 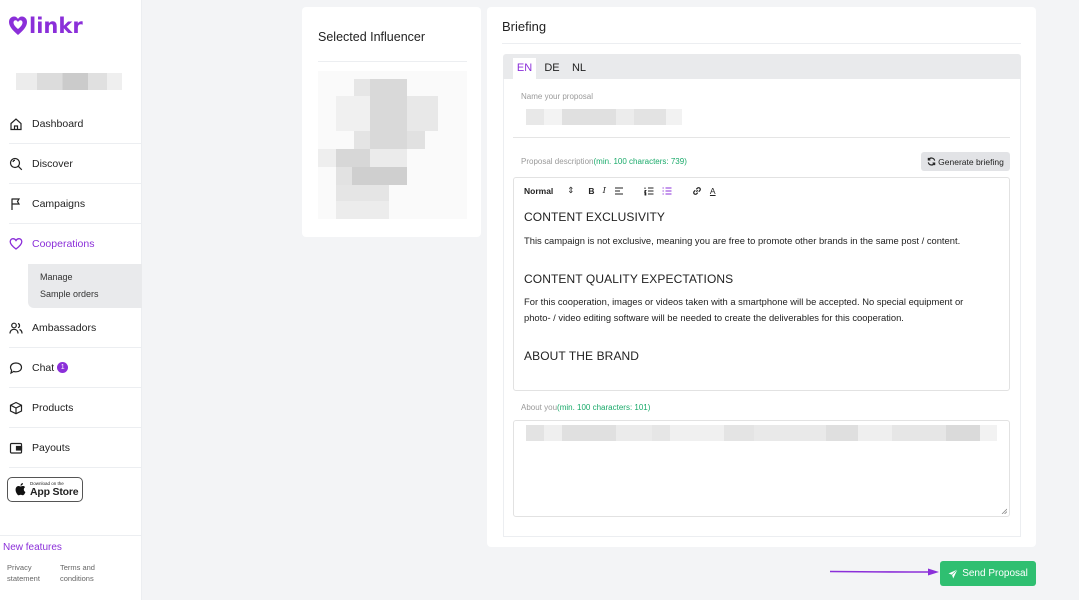 I want to click on sidebar-item-chat: Chat 1, so click(x=75, y=368).